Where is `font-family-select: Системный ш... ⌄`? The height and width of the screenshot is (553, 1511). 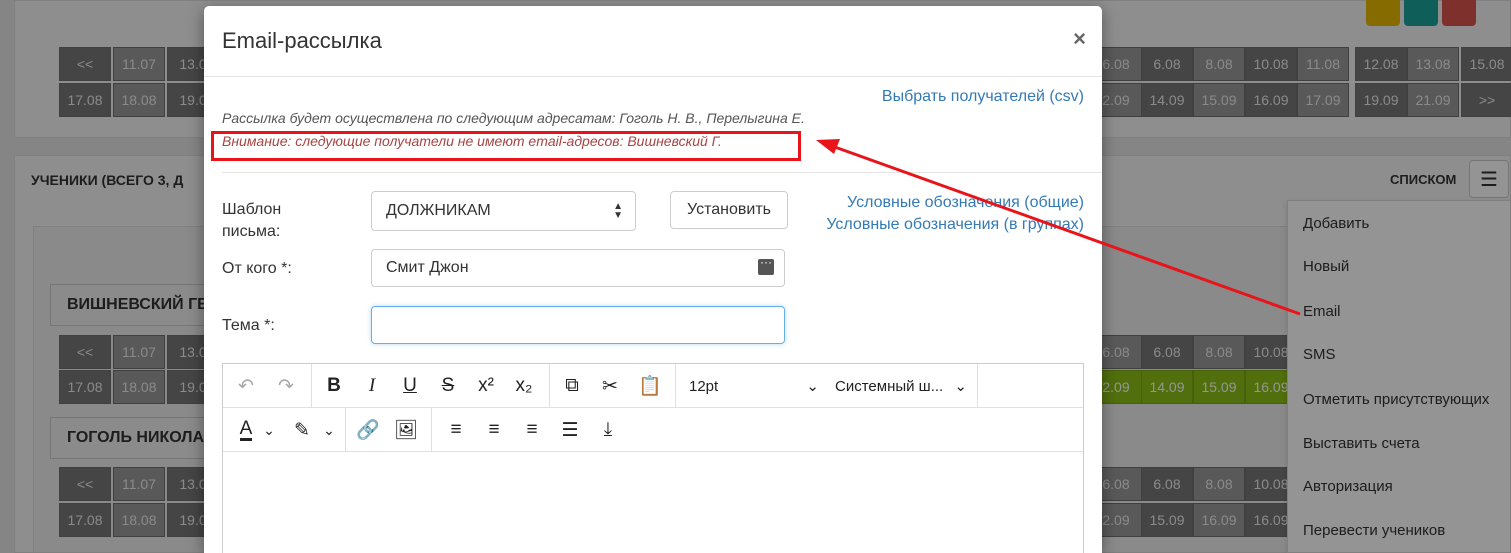
font-family-select: Системный ш... ⌄ is located at coordinates (901, 386).